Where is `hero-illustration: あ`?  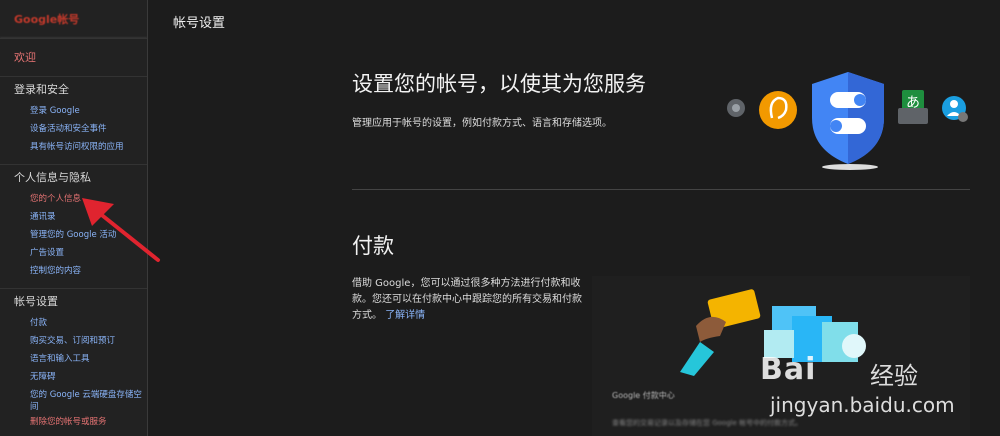
hero-illustration: あ is located at coordinates (847, 121).